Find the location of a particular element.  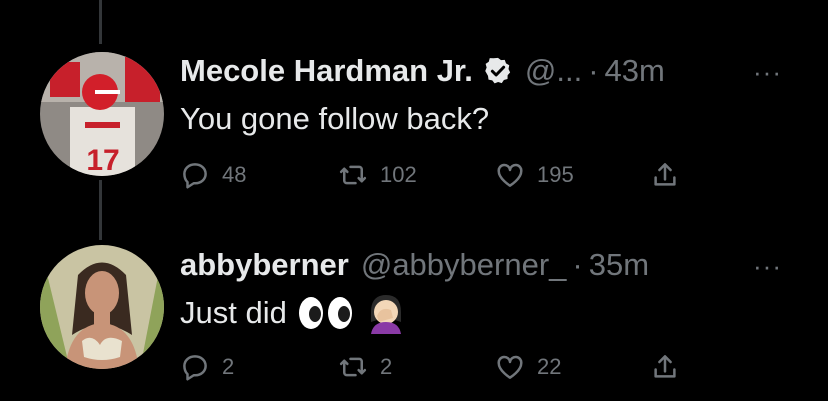

tweet-header: abbyberner @abbyberner_ · 35m is located at coordinates (414, 265).